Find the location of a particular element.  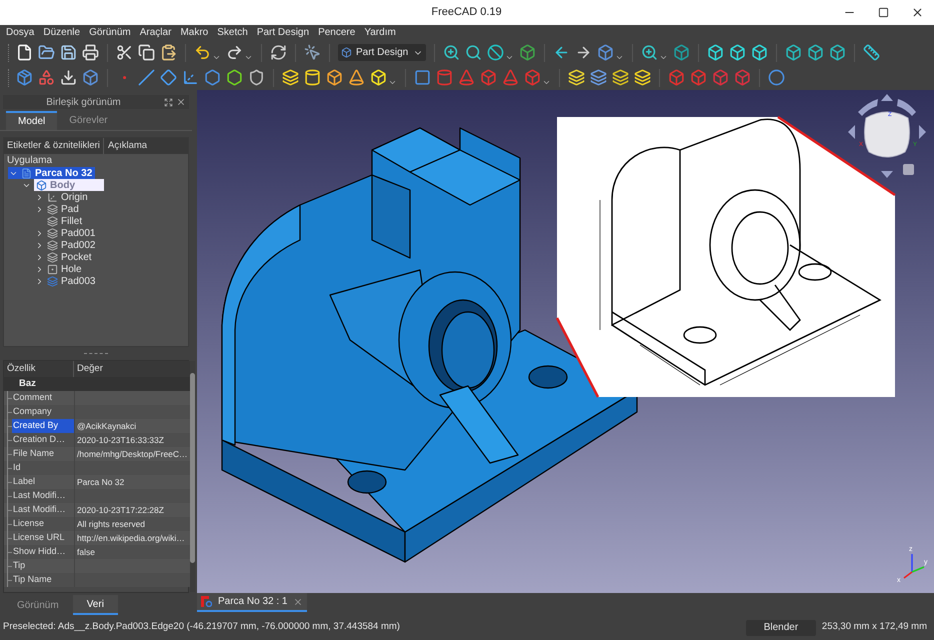

property-name: License is located at coordinates (43, 524).